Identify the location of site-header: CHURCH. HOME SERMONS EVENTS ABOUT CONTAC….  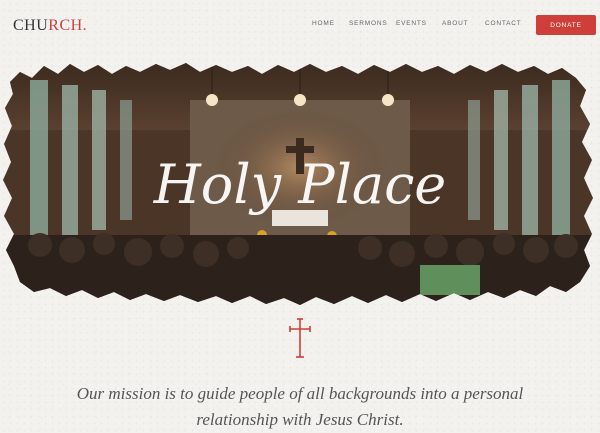
(300, 26).